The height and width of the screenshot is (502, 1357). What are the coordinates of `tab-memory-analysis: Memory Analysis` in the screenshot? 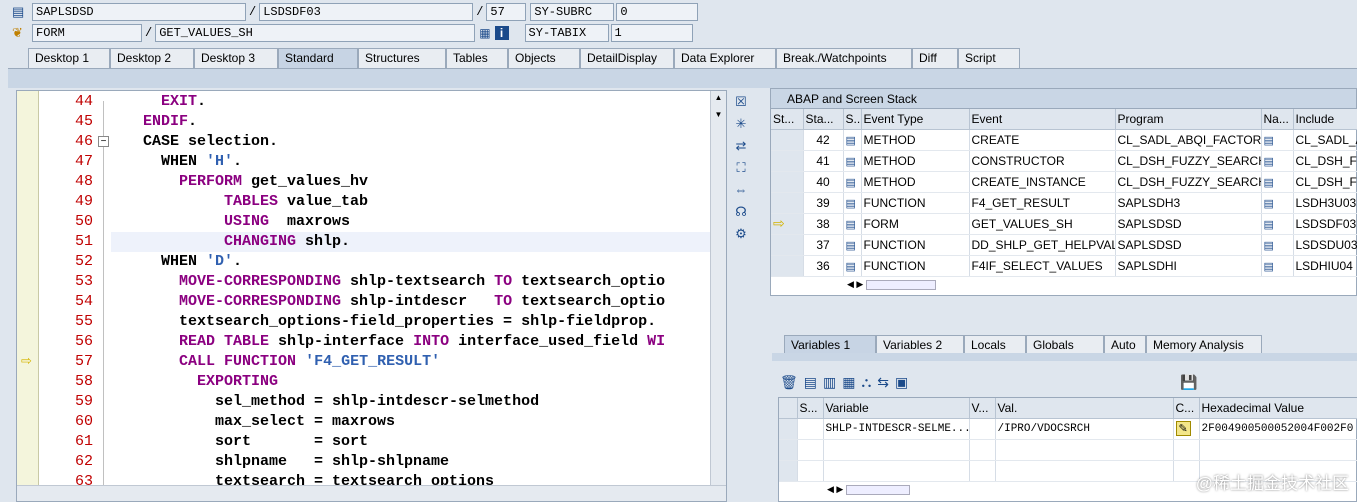 It's located at (1204, 345).